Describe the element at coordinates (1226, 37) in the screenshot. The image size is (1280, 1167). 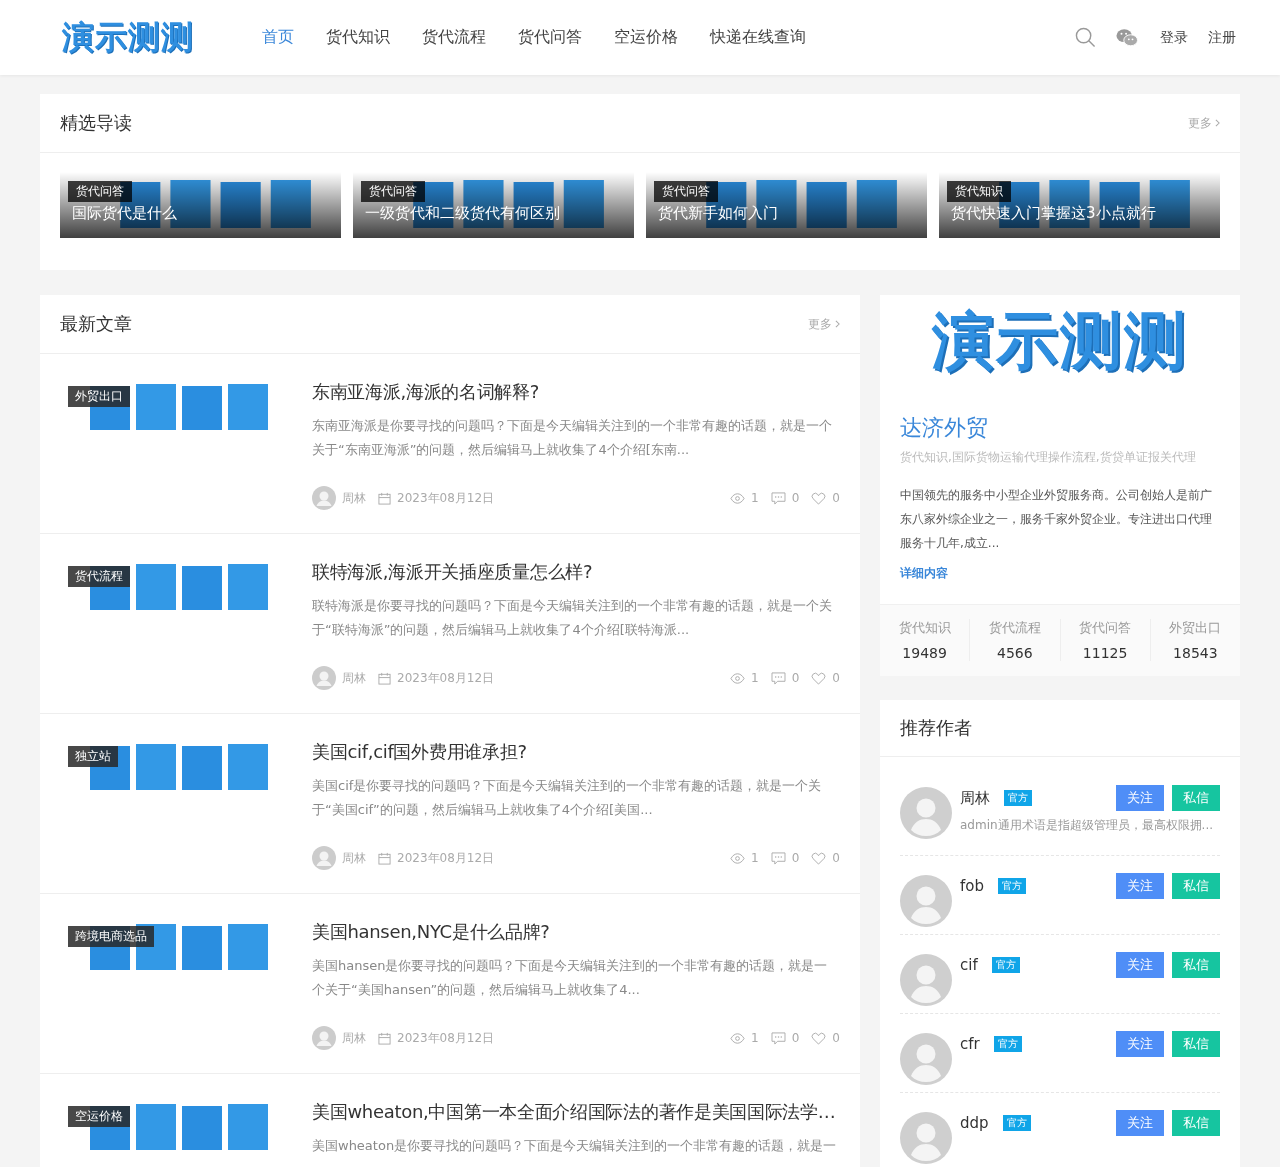
I see `auth-link: 注册` at that location.